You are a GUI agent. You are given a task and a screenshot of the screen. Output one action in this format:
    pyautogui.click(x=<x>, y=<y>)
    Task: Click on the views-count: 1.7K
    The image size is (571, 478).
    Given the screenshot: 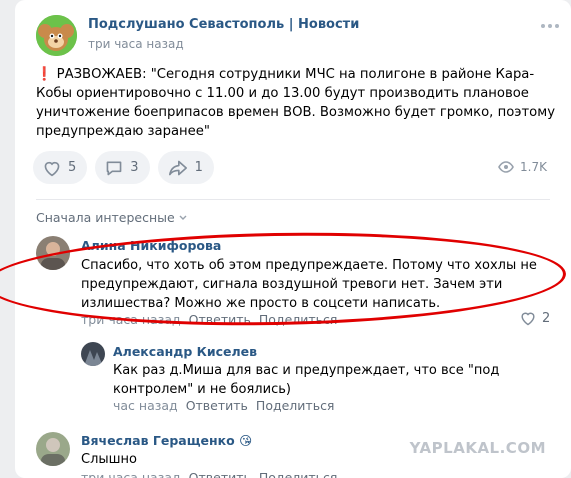 What is the action you would take?
    pyautogui.click(x=533, y=167)
    